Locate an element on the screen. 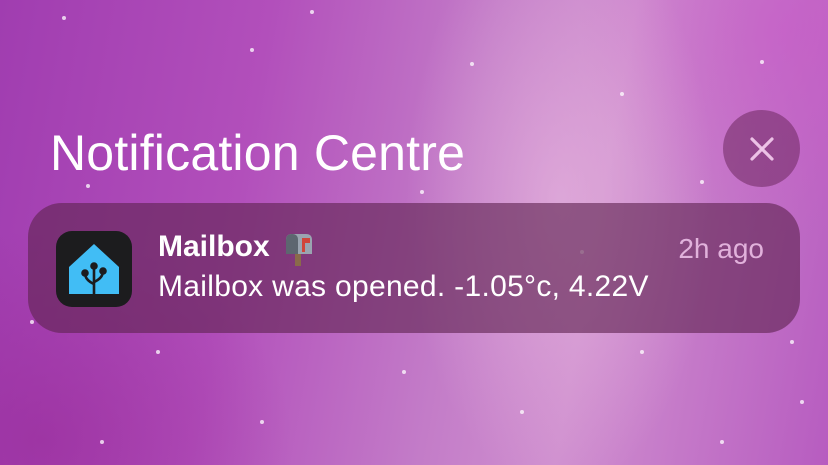  home-assistant-icon is located at coordinates (94, 269).